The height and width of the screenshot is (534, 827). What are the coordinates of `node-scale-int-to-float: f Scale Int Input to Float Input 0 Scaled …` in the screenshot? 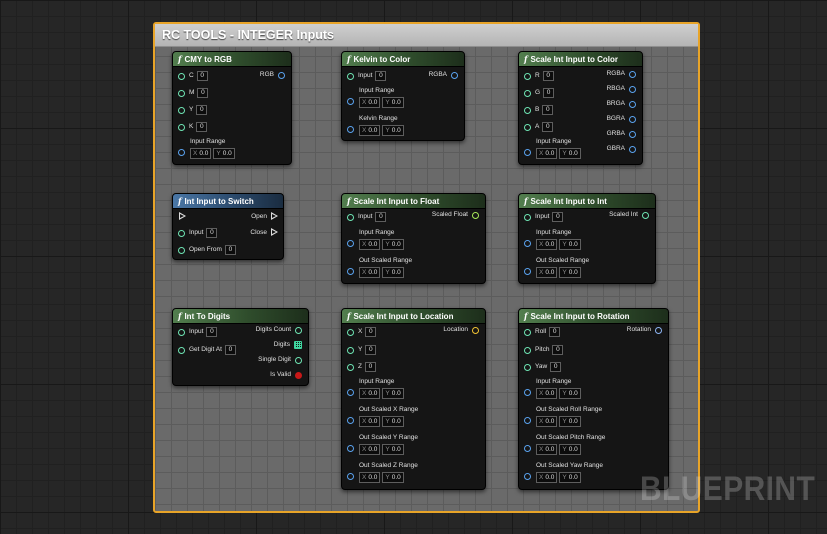 It's located at (413, 238).